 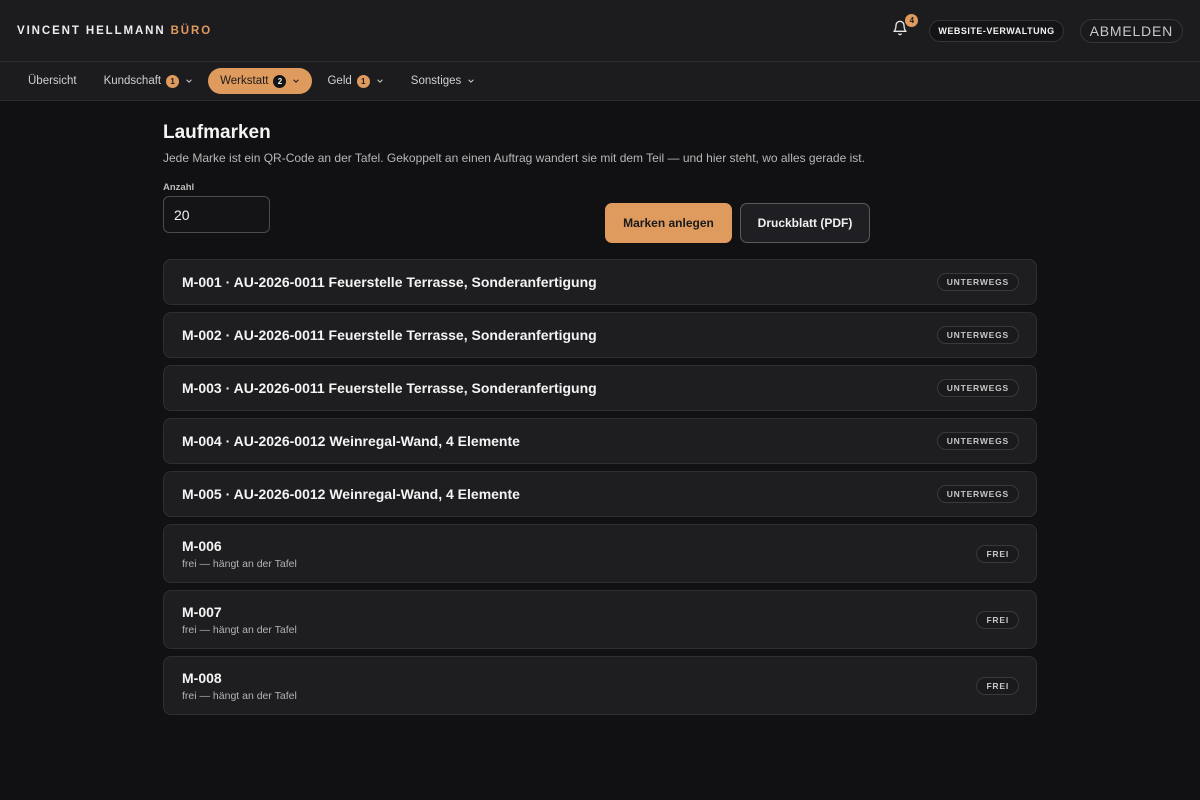 What do you see at coordinates (217, 132) in the screenshot?
I see `page-title: Laufmarken` at bounding box center [217, 132].